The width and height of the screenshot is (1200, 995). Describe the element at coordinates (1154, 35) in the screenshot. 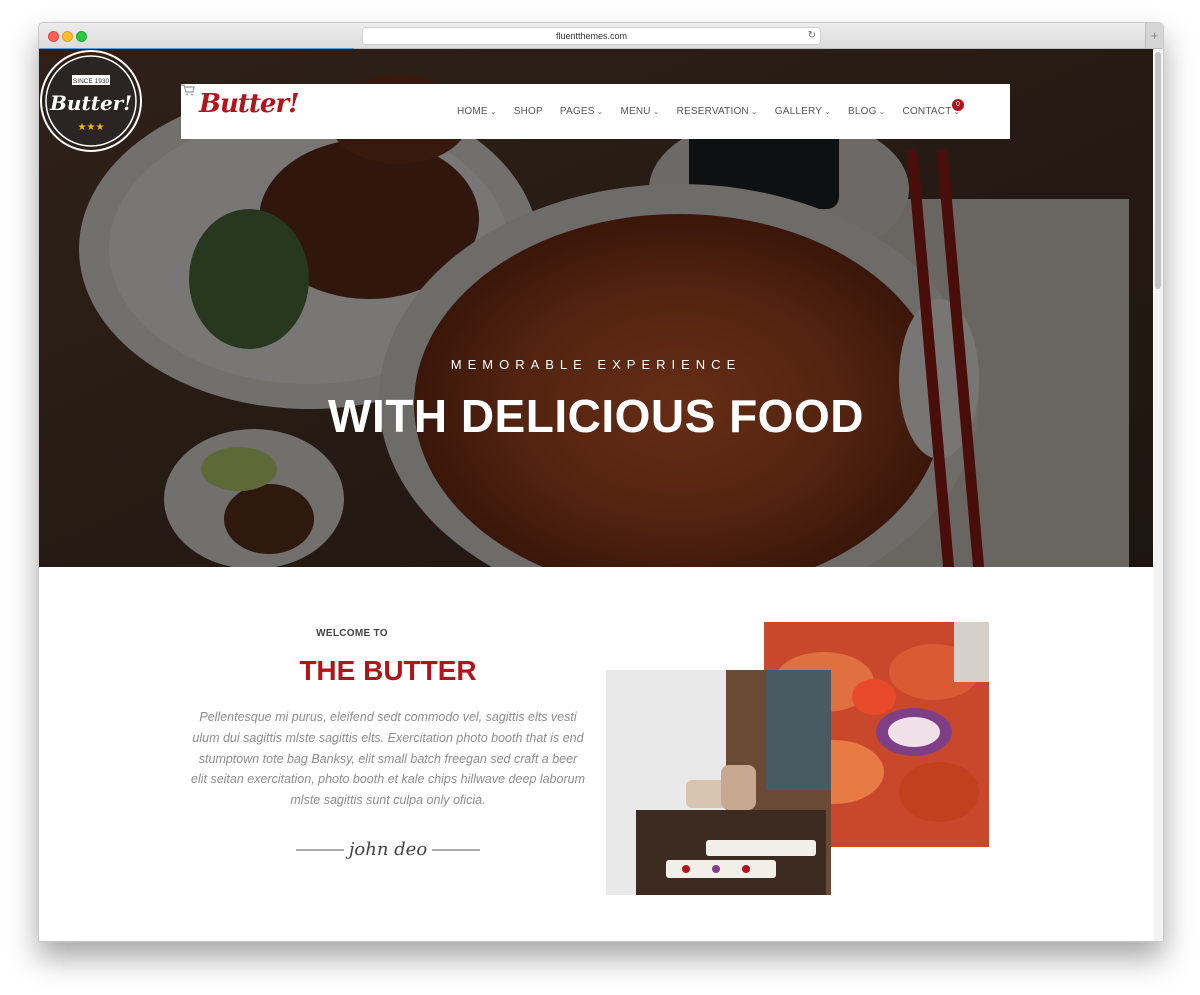

I see `plus-icon: +` at that location.